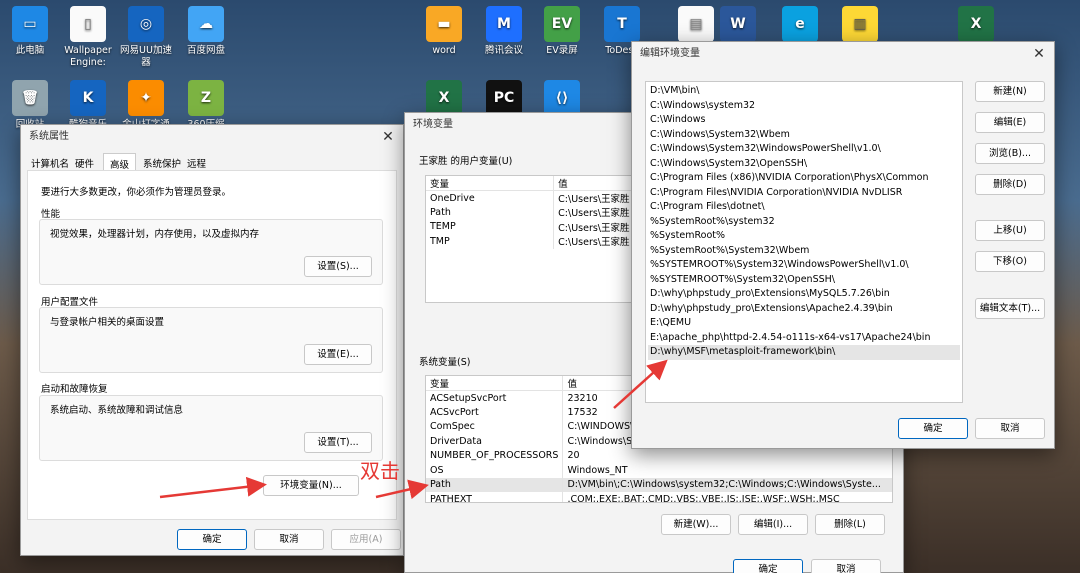  Describe the element at coordinates (380, 471) in the screenshot. I see `double-click-annotation: 双击` at that location.